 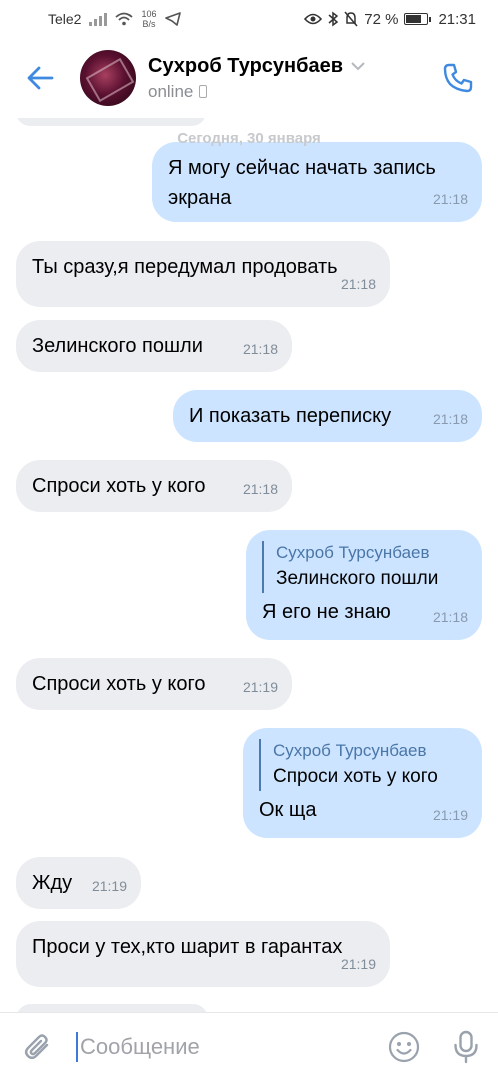 I want to click on message-text: Зелинского пошли, so click(x=117, y=346).